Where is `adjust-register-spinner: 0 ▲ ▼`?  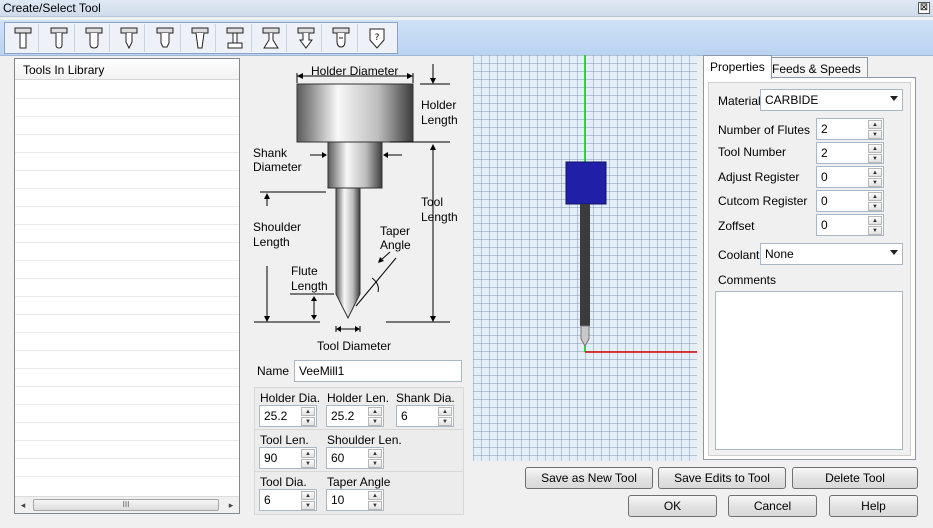 adjust-register-spinner: 0 ▲ ▼ is located at coordinates (850, 177).